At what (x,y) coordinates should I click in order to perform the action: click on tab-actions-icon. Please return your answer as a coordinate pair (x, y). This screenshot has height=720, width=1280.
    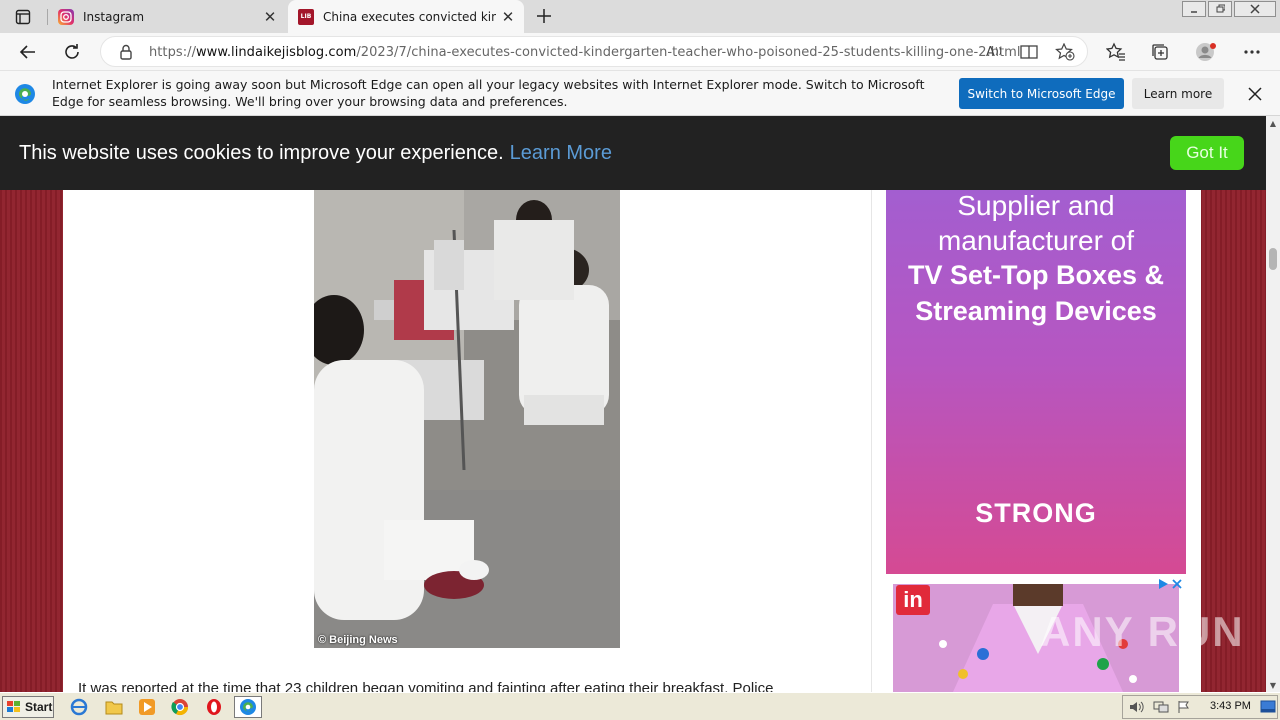
    Looking at the image, I should click on (23, 17).